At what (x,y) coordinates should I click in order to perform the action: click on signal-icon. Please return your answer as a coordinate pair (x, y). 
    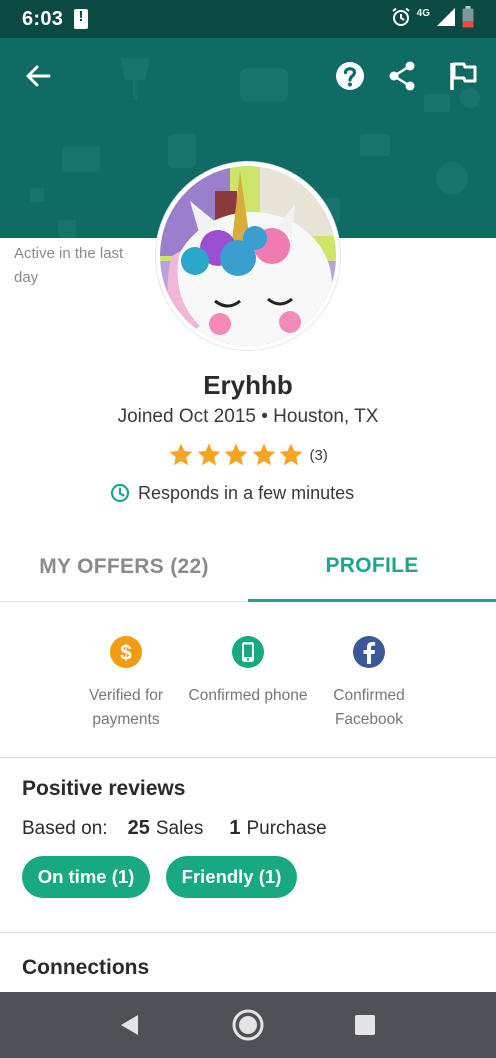
    Looking at the image, I should click on (446, 17).